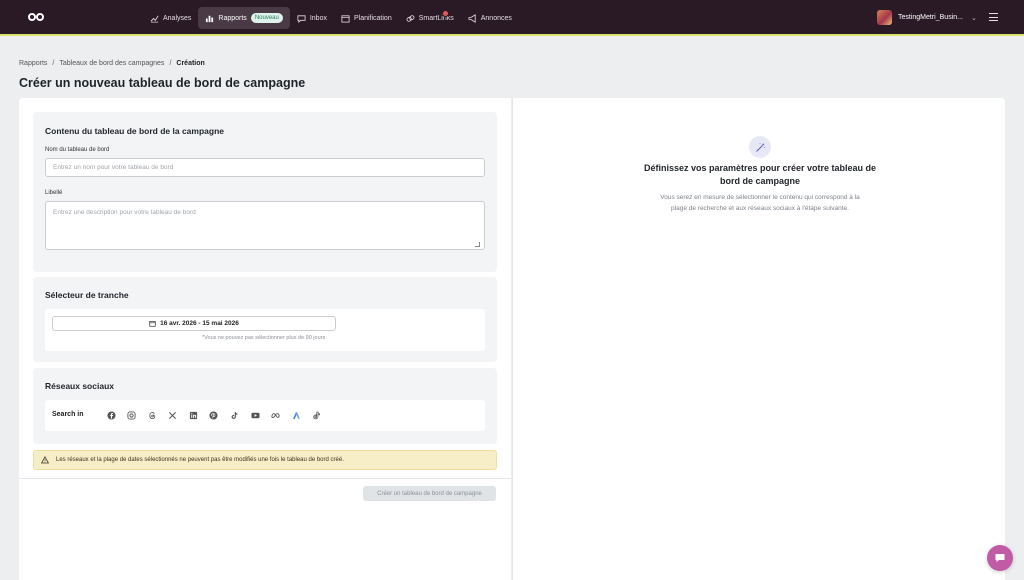 Image resolution: width=1024 pixels, height=580 pixels. What do you see at coordinates (884, 17) in the screenshot?
I see `avatar` at bounding box center [884, 17].